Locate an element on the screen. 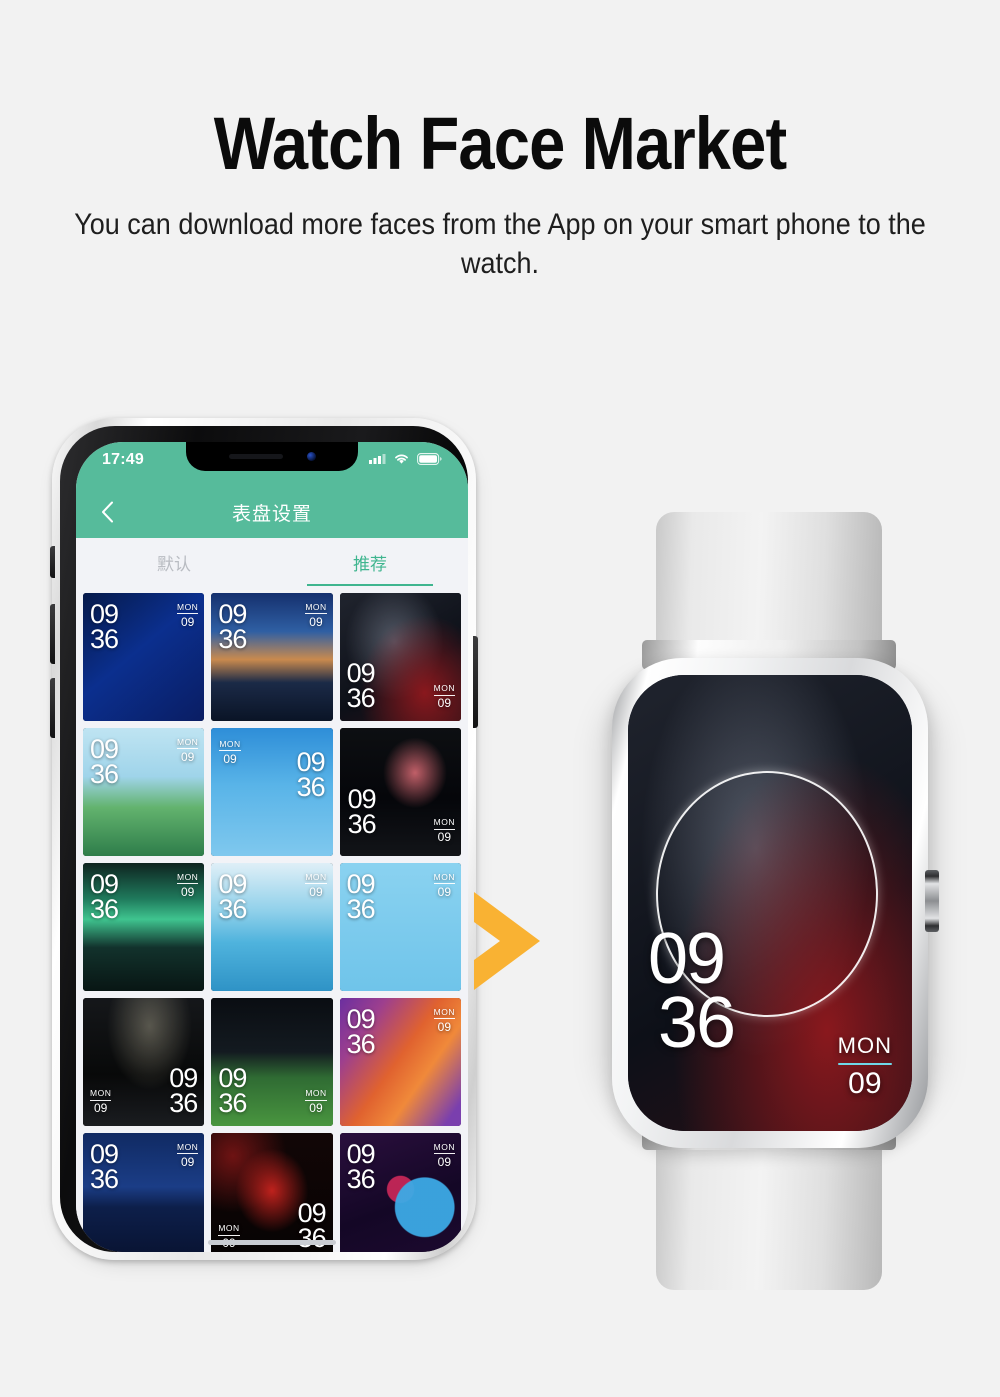  tab-bar: 默认 推荐 is located at coordinates (272, 562).